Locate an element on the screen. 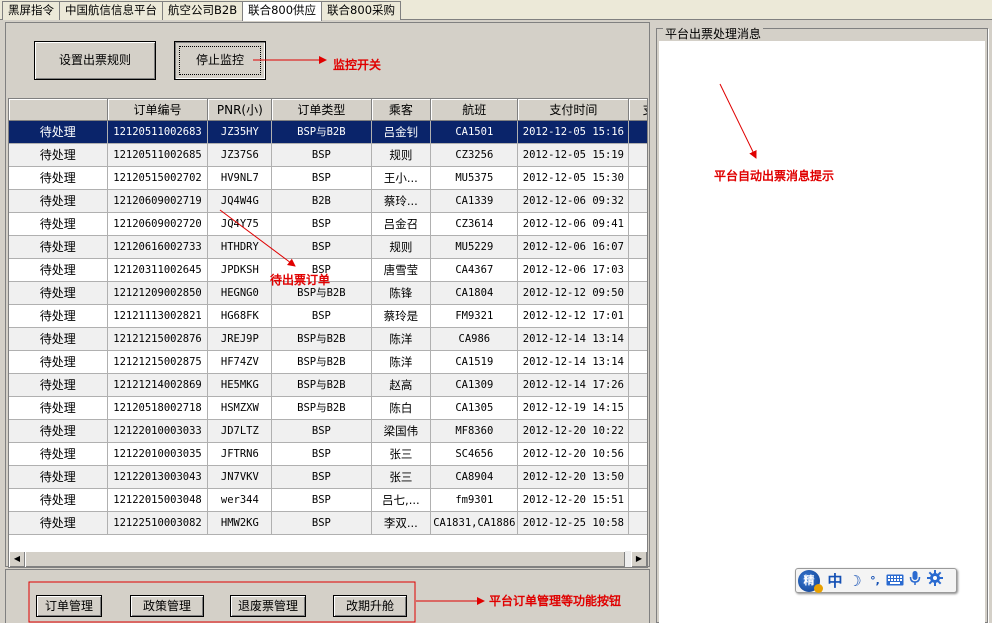 The height and width of the screenshot is (623, 992). column-header-2: PNR(小) is located at coordinates (240, 110).